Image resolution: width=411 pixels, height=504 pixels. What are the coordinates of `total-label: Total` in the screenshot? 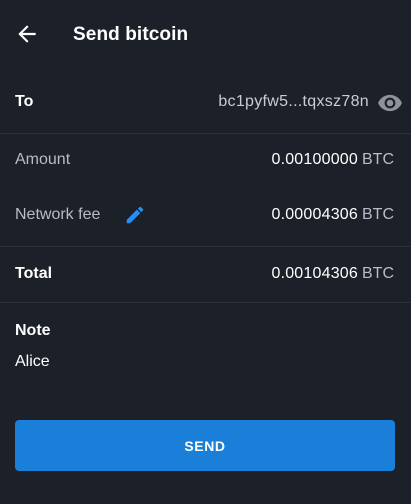 It's located at (34, 273).